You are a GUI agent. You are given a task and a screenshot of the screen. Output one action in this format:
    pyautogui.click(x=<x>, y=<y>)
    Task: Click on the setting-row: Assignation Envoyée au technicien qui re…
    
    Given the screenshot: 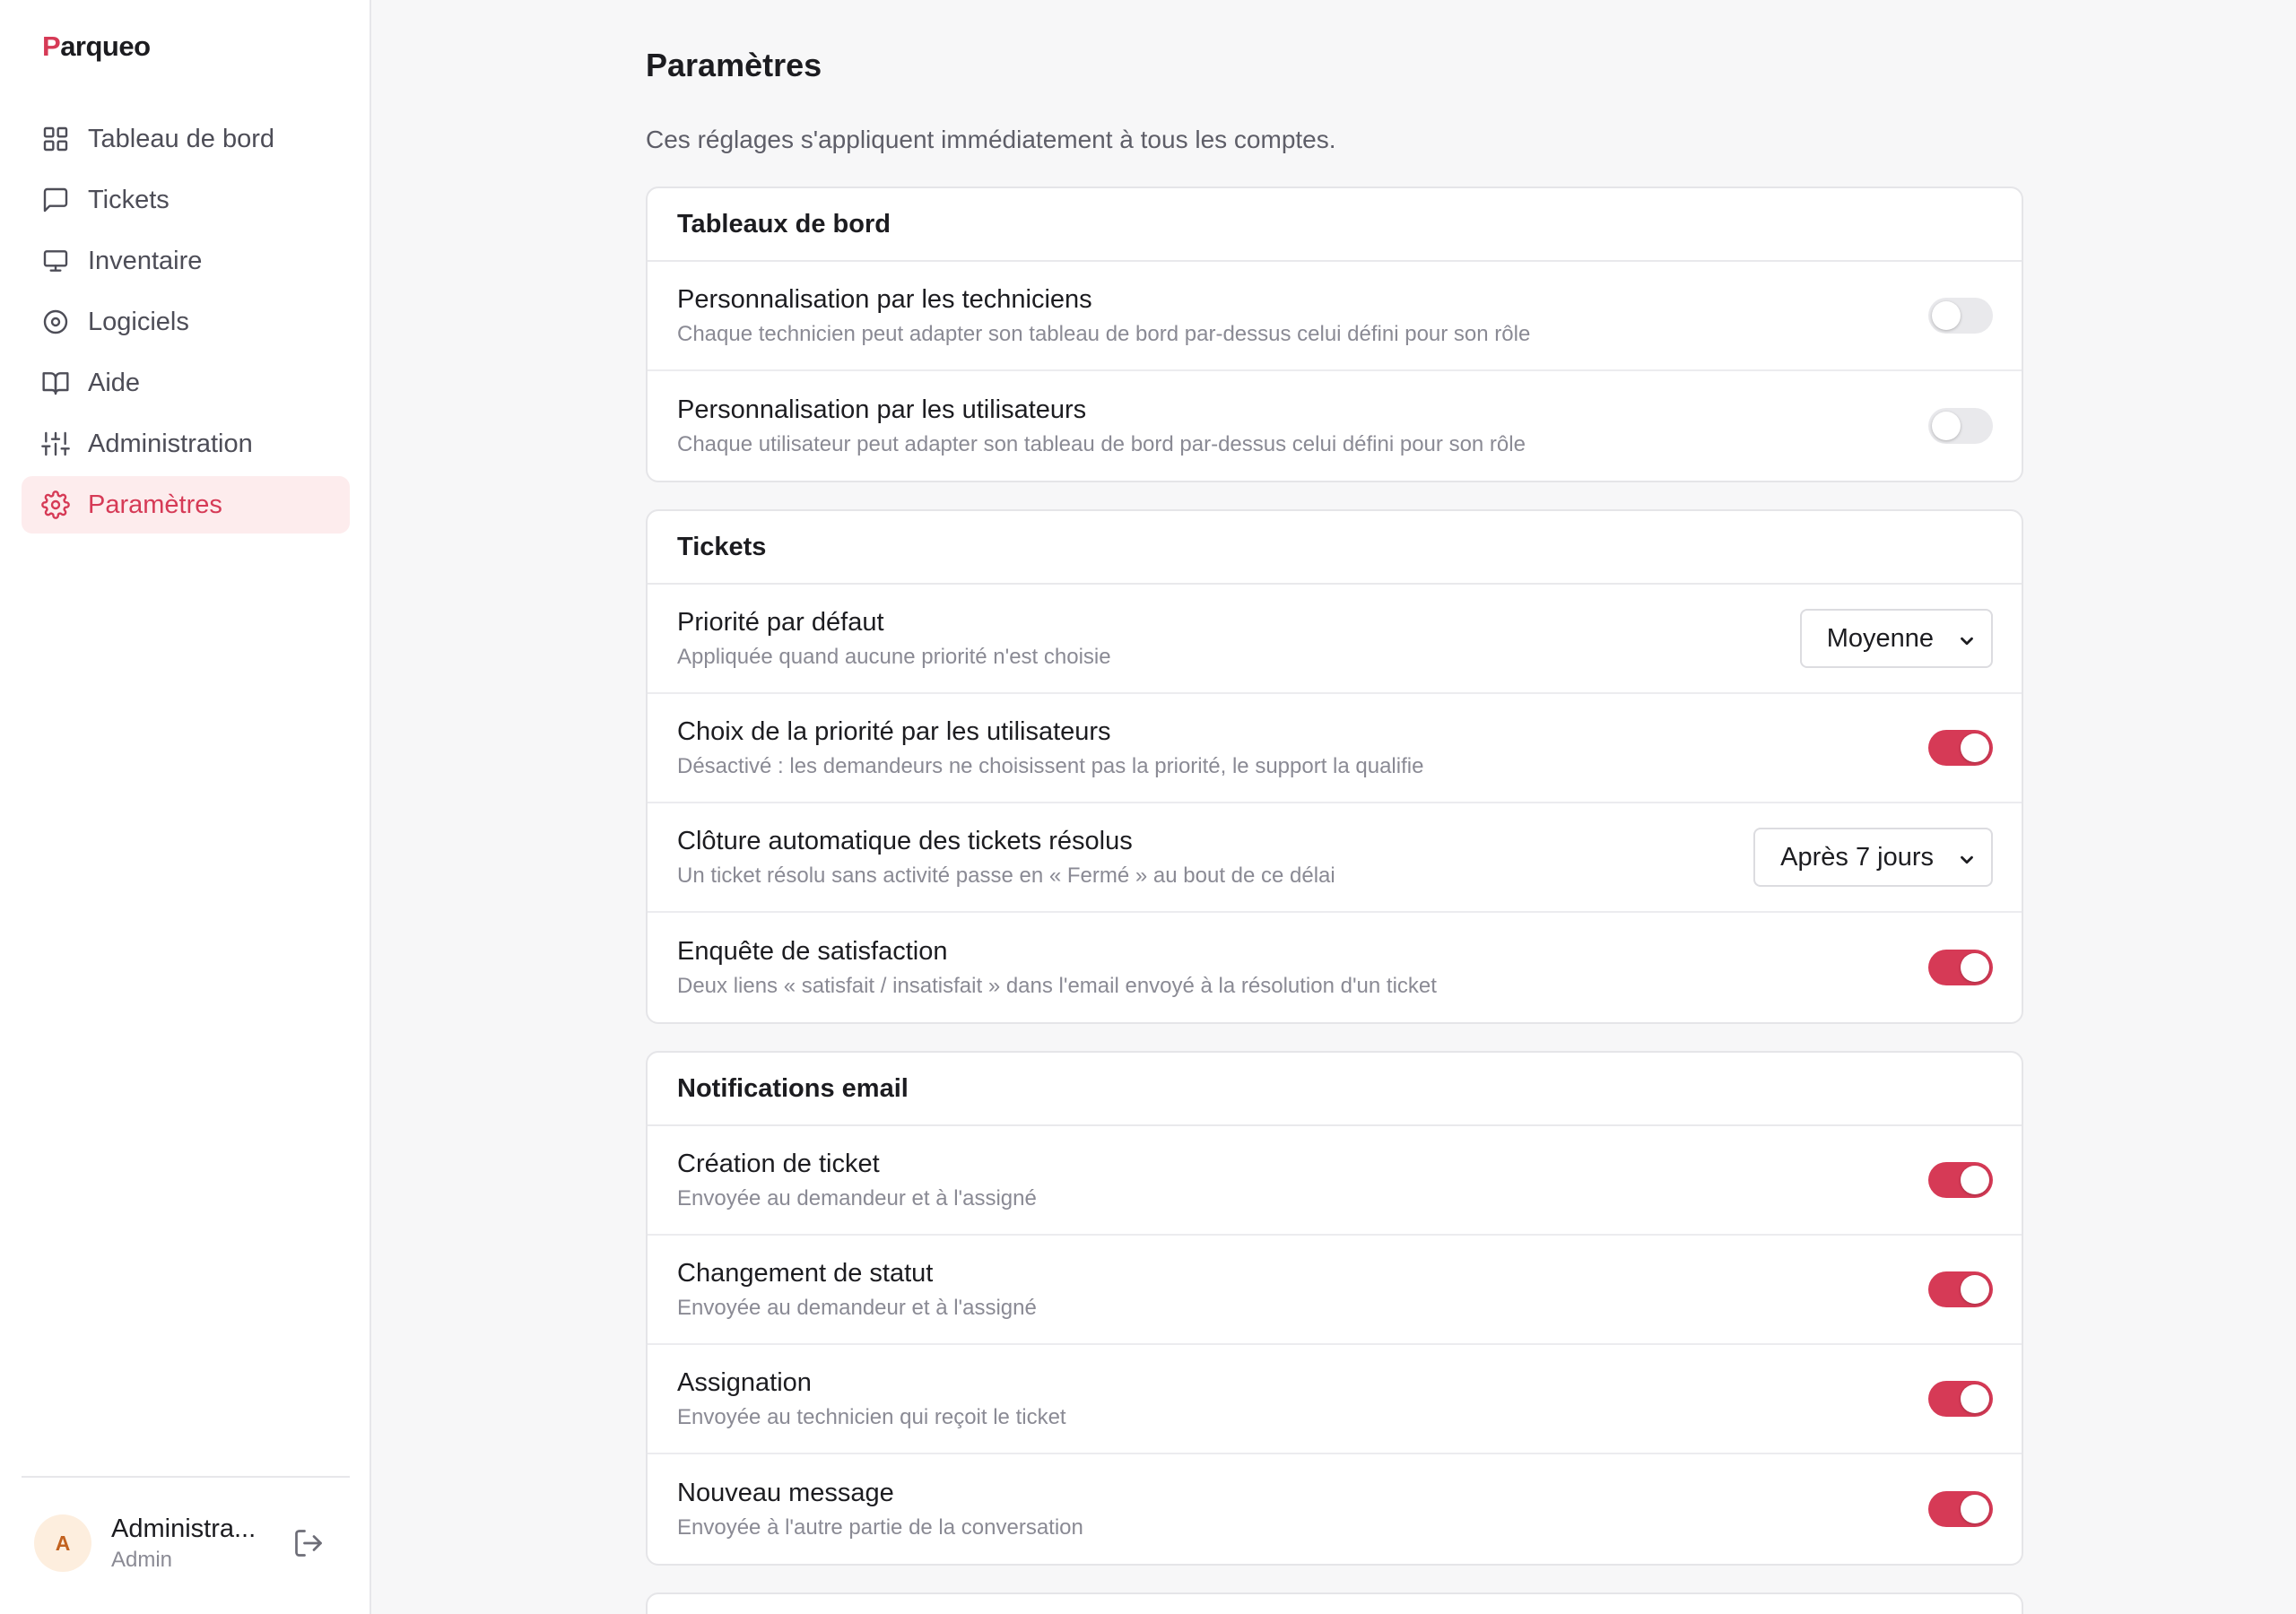 What is the action you would take?
    pyautogui.click(x=1335, y=1399)
    